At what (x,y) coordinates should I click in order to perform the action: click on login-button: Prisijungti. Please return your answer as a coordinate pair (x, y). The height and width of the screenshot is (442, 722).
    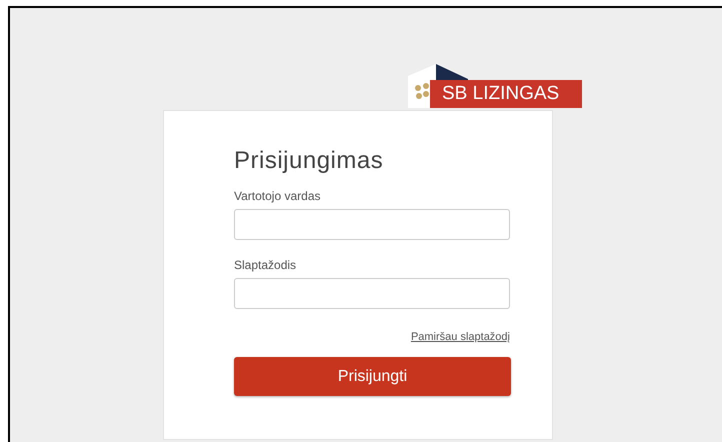
    Looking at the image, I should click on (372, 376).